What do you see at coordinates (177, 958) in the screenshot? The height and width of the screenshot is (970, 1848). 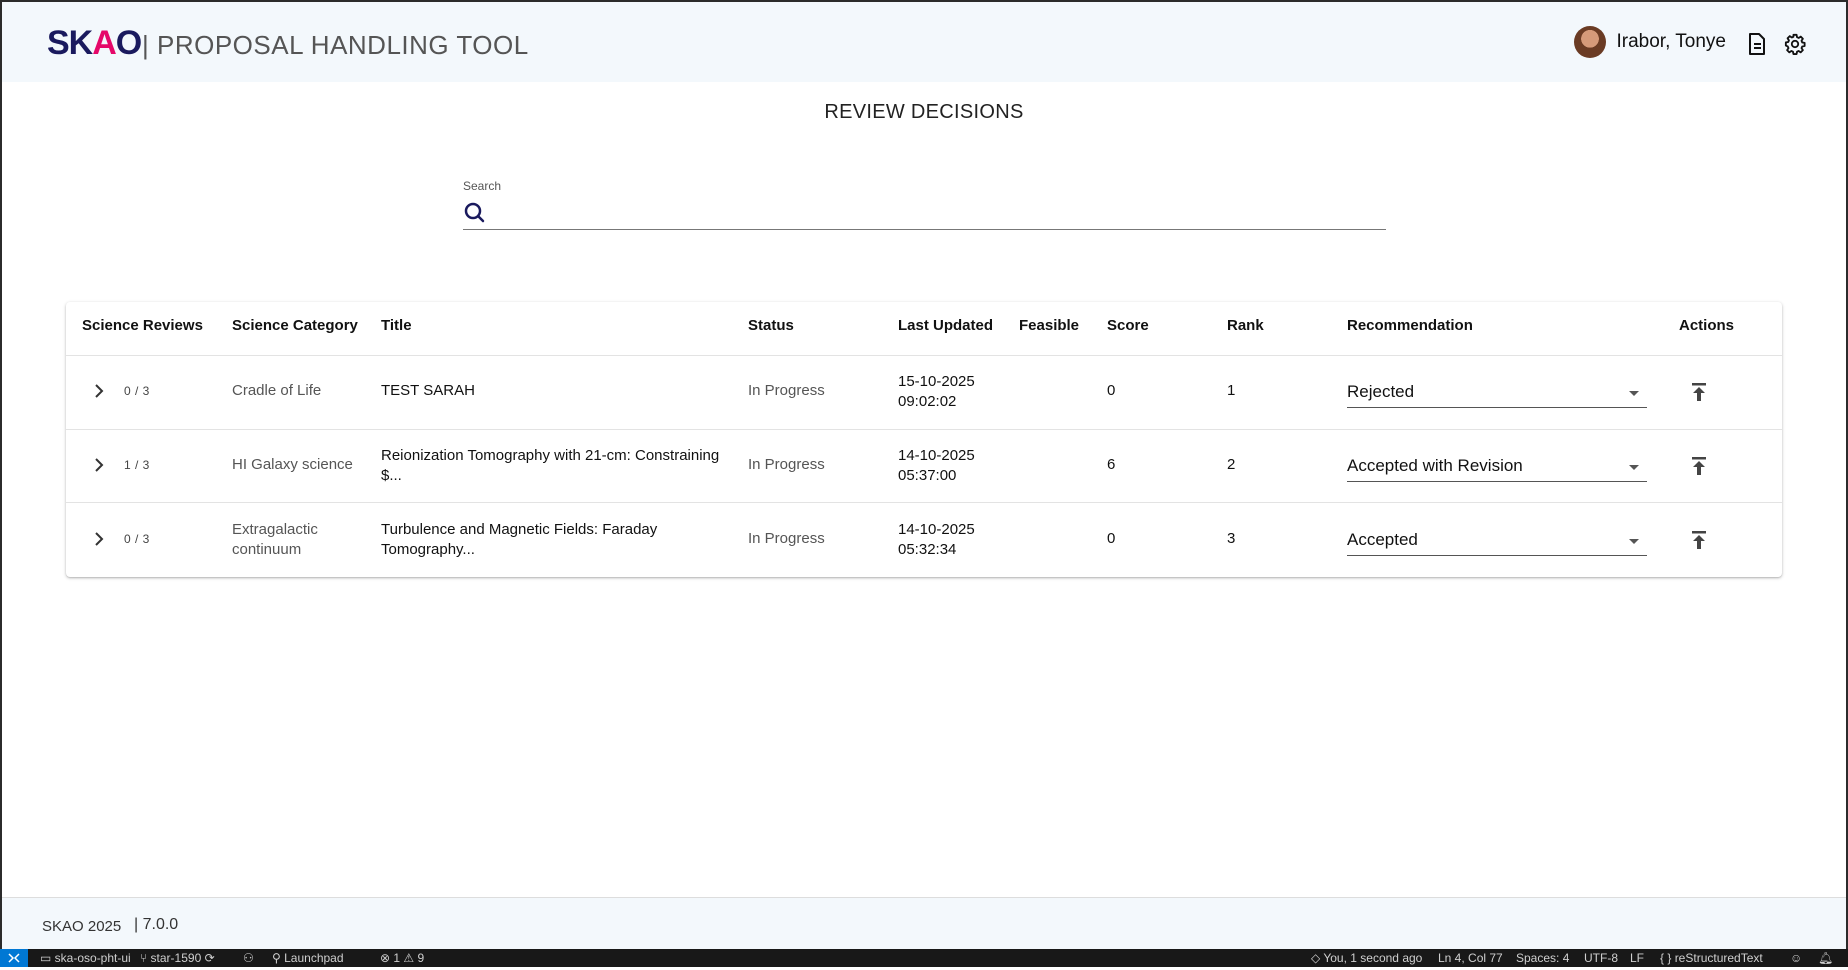 I see `git-branch: ⑂ star-1590 ⟳` at bounding box center [177, 958].